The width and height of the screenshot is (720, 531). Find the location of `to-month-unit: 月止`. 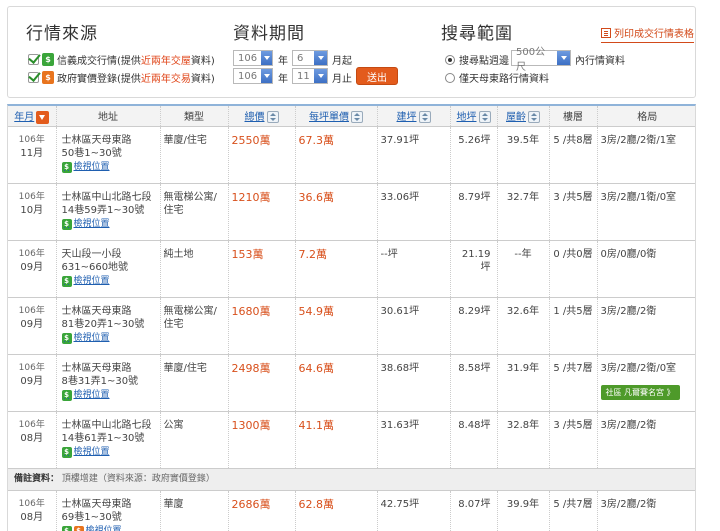

to-month-unit: 月止 is located at coordinates (342, 79).